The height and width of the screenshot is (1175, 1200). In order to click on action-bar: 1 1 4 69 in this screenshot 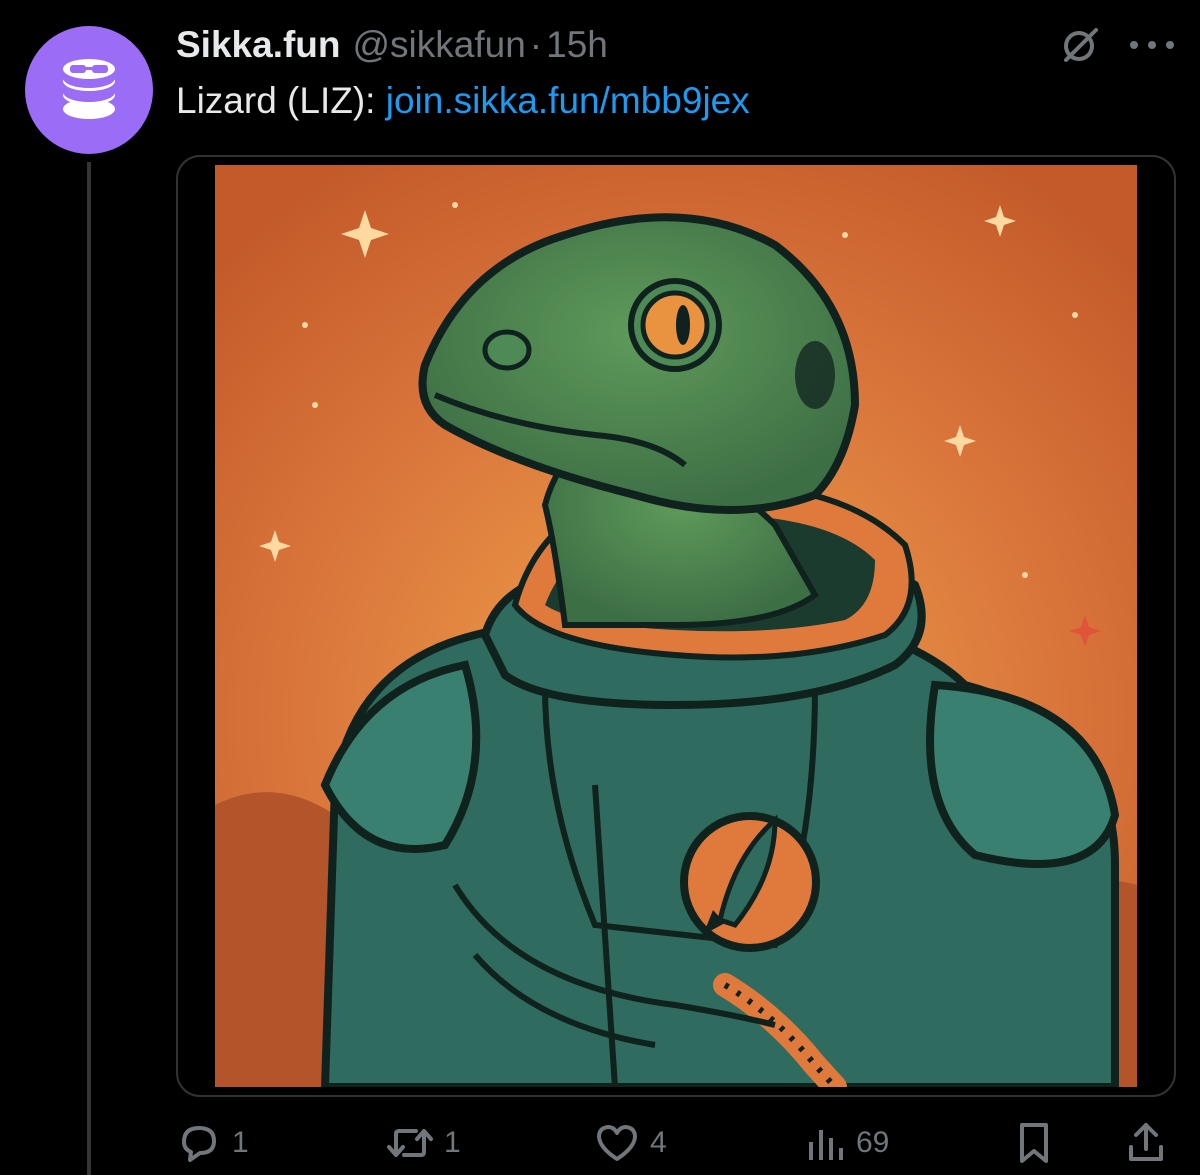, I will do `click(676, 1143)`.